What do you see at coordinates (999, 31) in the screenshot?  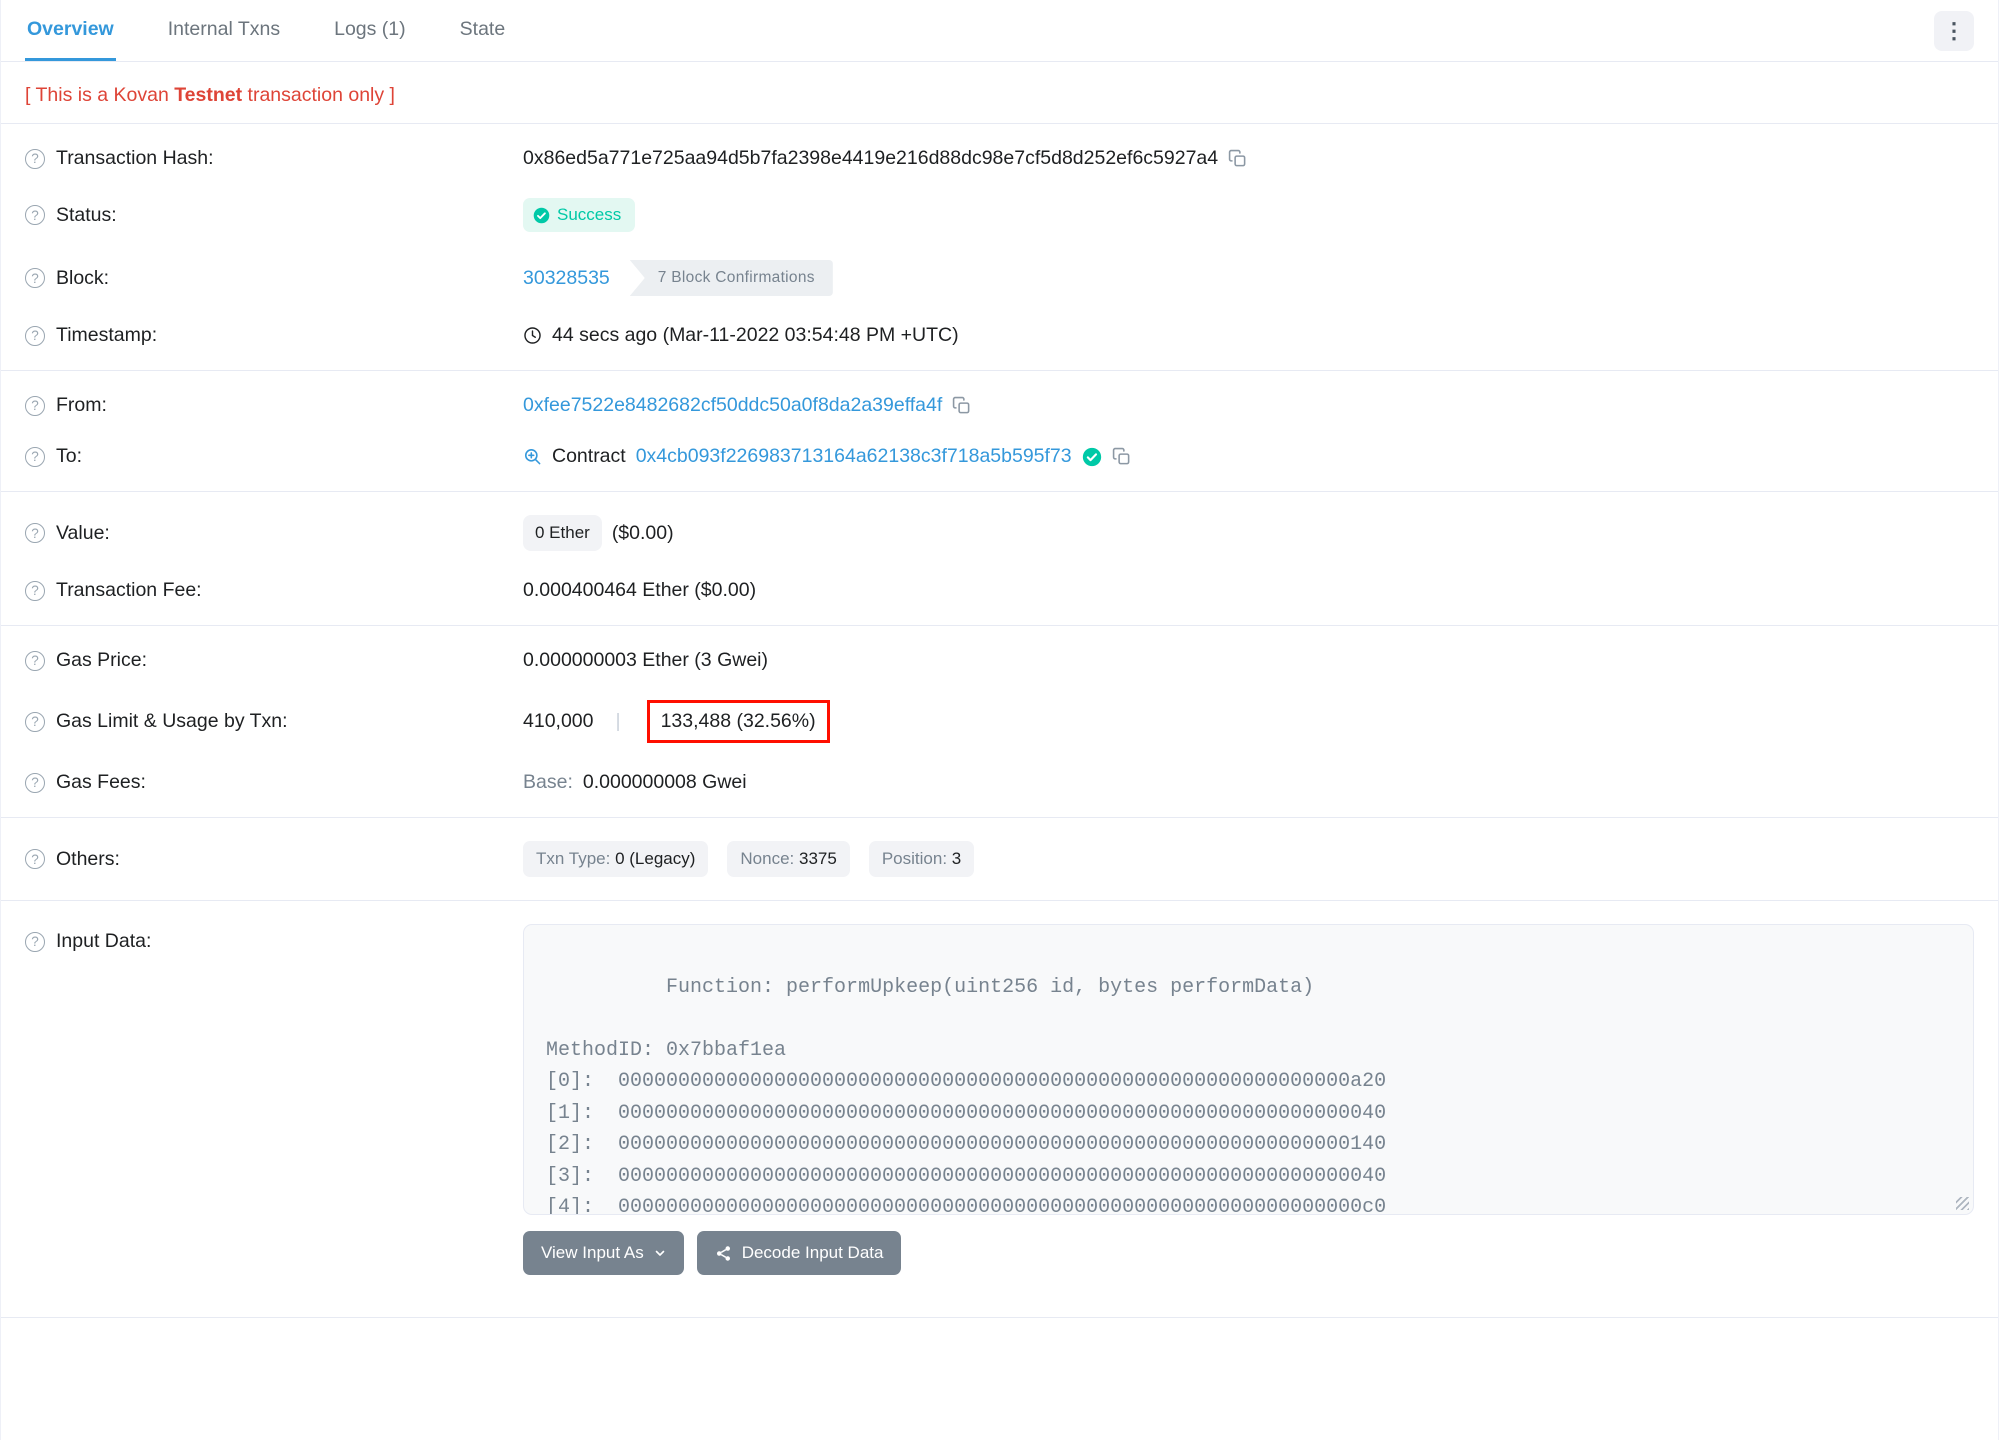 I see `tab-bar: Overview Internal Txns Logs (1) State ⋮` at bounding box center [999, 31].